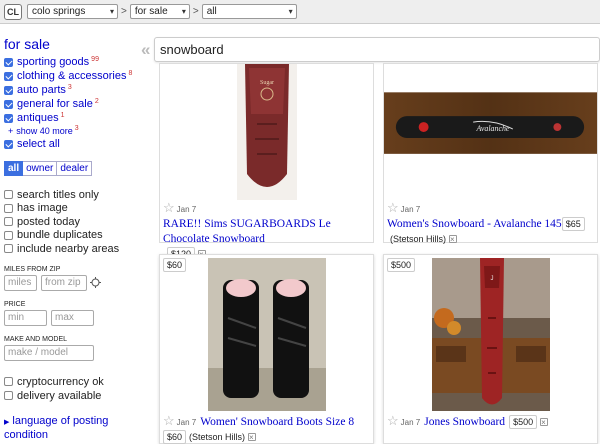  Describe the element at coordinates (48, 221) in the screenshot. I see `filter-label: posted today` at that location.